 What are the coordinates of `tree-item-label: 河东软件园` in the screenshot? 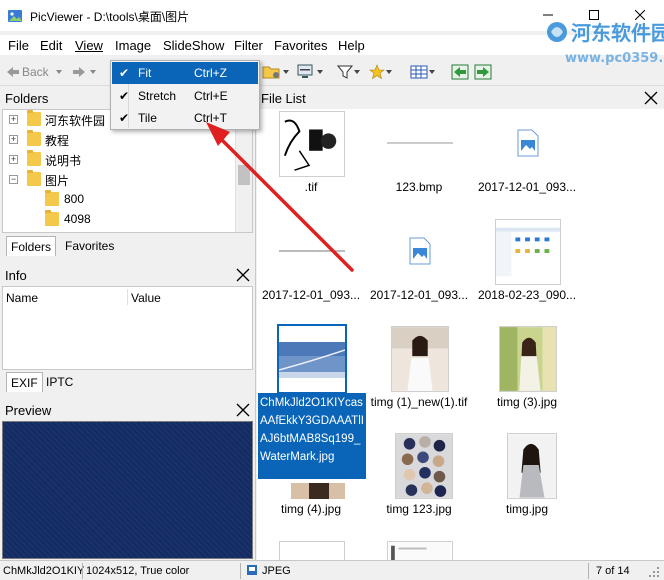 It's located at (75, 121).